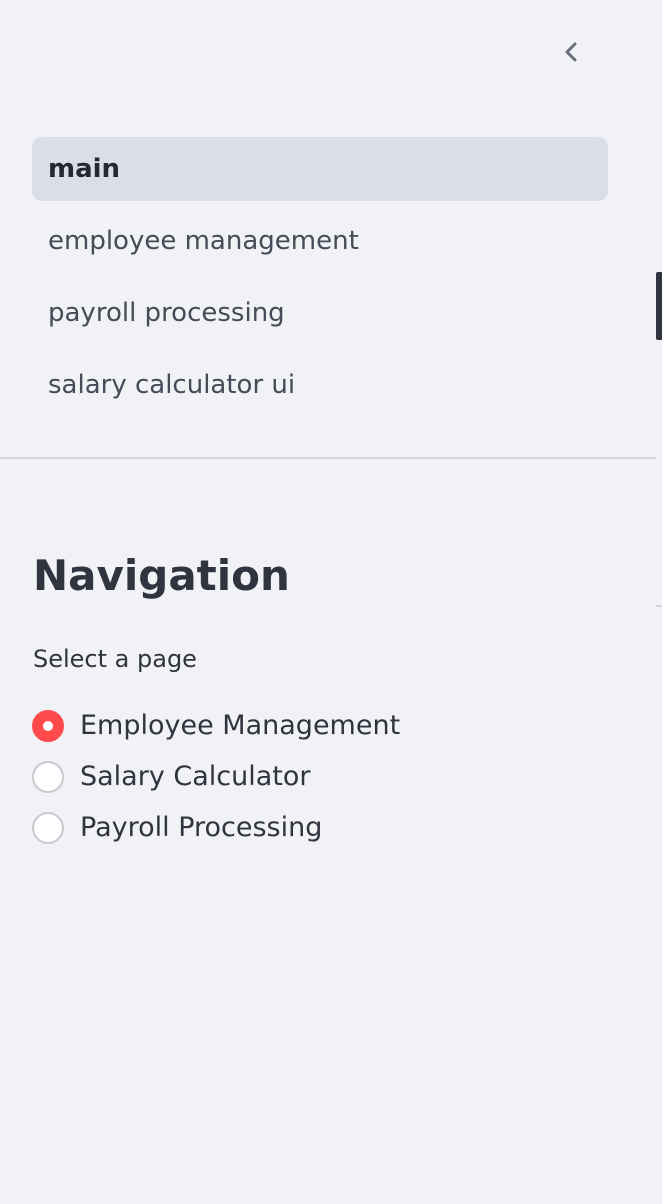 The width and height of the screenshot is (662, 1204). I want to click on radio-option-employee-management: Employee Management, so click(216, 725).